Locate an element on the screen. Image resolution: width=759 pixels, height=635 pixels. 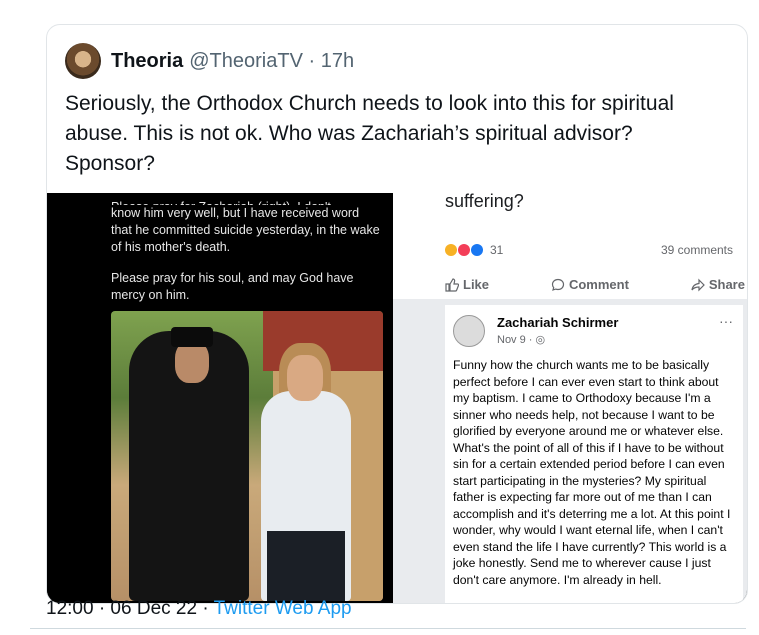
comment-count: 39 comments is located at coordinates (696, 250).